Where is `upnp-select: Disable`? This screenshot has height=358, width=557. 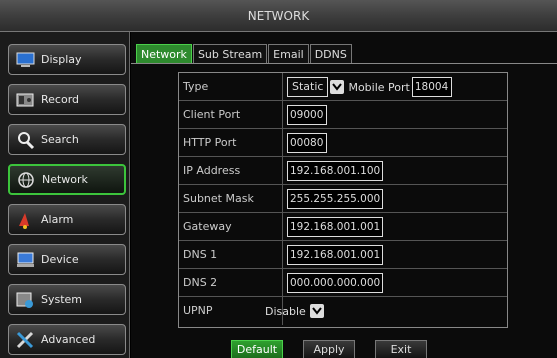
upnp-select: Disable is located at coordinates (294, 311).